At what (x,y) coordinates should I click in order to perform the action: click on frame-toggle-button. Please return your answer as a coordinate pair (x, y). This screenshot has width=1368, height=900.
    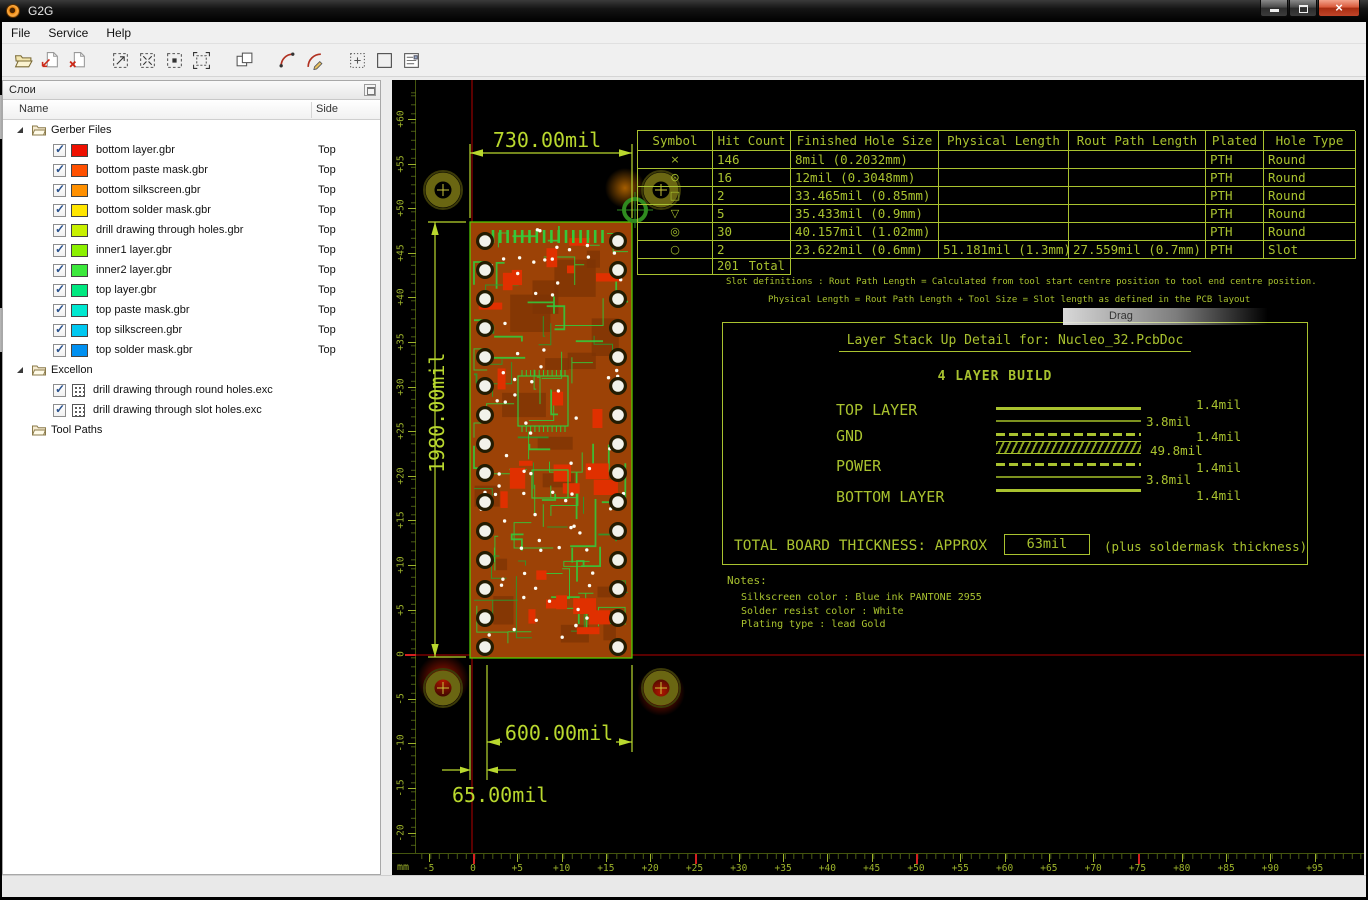
    Looking at the image, I should click on (384, 60).